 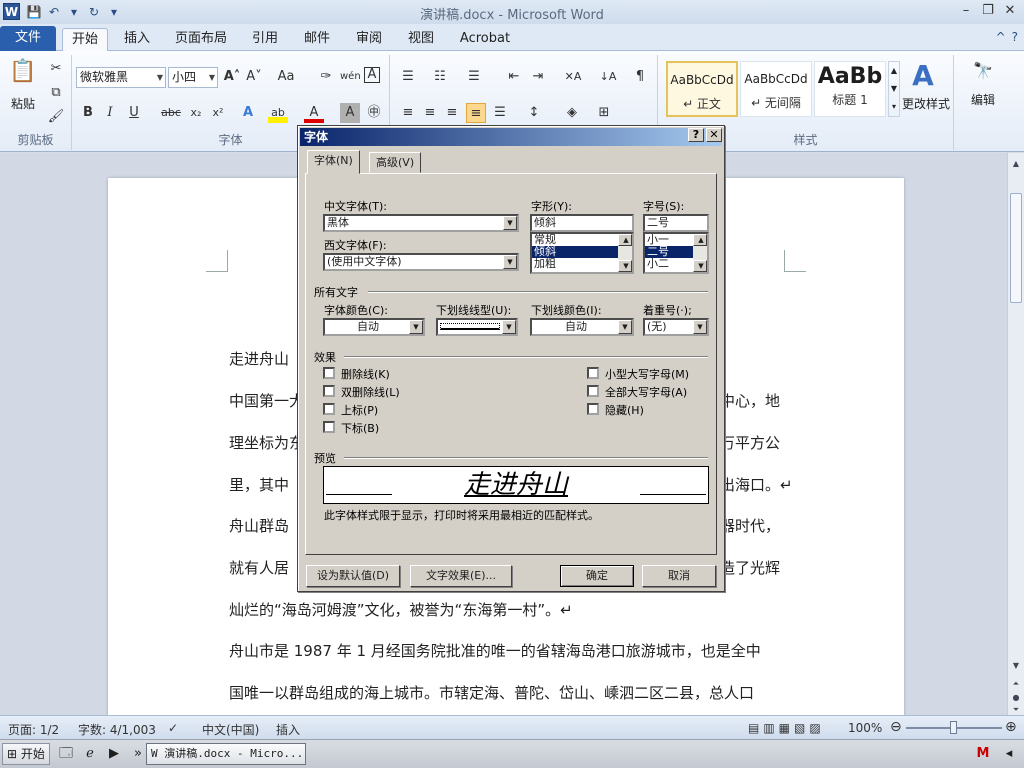 What do you see at coordinates (201, 39) in the screenshot?
I see `tab-page-layout: 页面布局` at bounding box center [201, 39].